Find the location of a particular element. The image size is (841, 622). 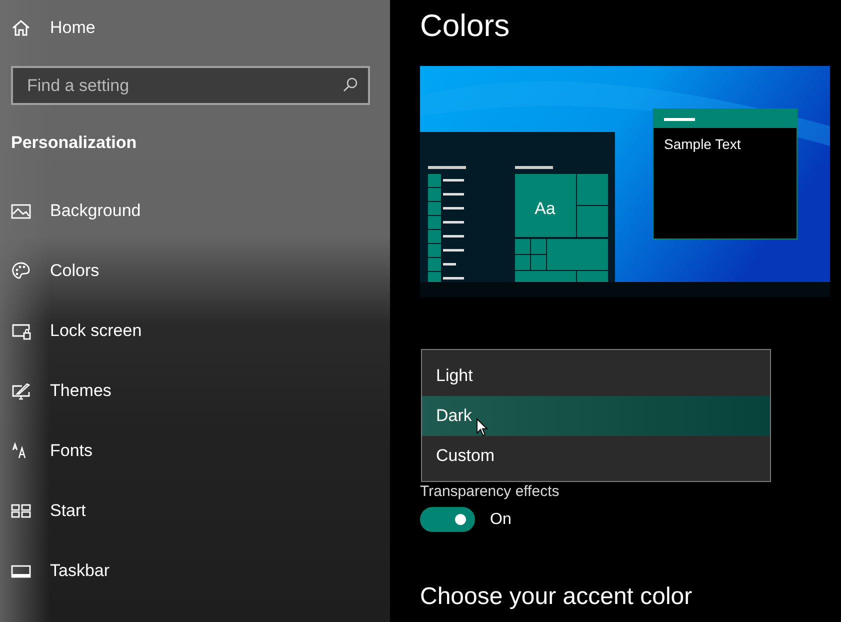

nav-item: Background is located at coordinates (76, 211).